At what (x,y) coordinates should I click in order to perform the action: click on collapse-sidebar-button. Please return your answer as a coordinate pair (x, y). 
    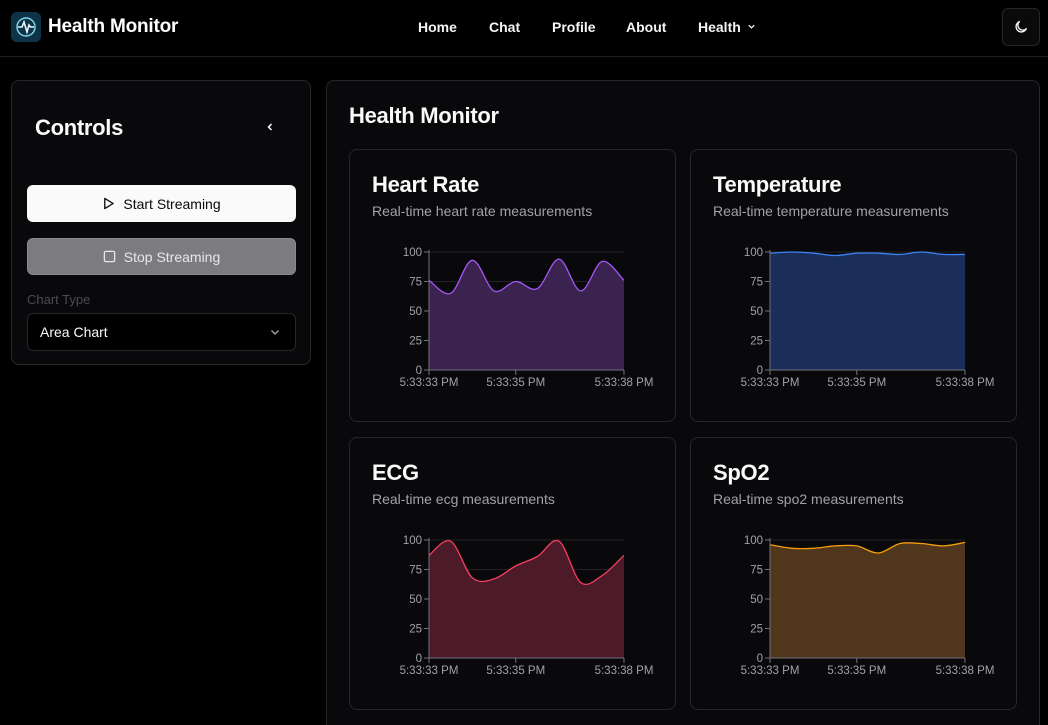
    Looking at the image, I should click on (270, 127).